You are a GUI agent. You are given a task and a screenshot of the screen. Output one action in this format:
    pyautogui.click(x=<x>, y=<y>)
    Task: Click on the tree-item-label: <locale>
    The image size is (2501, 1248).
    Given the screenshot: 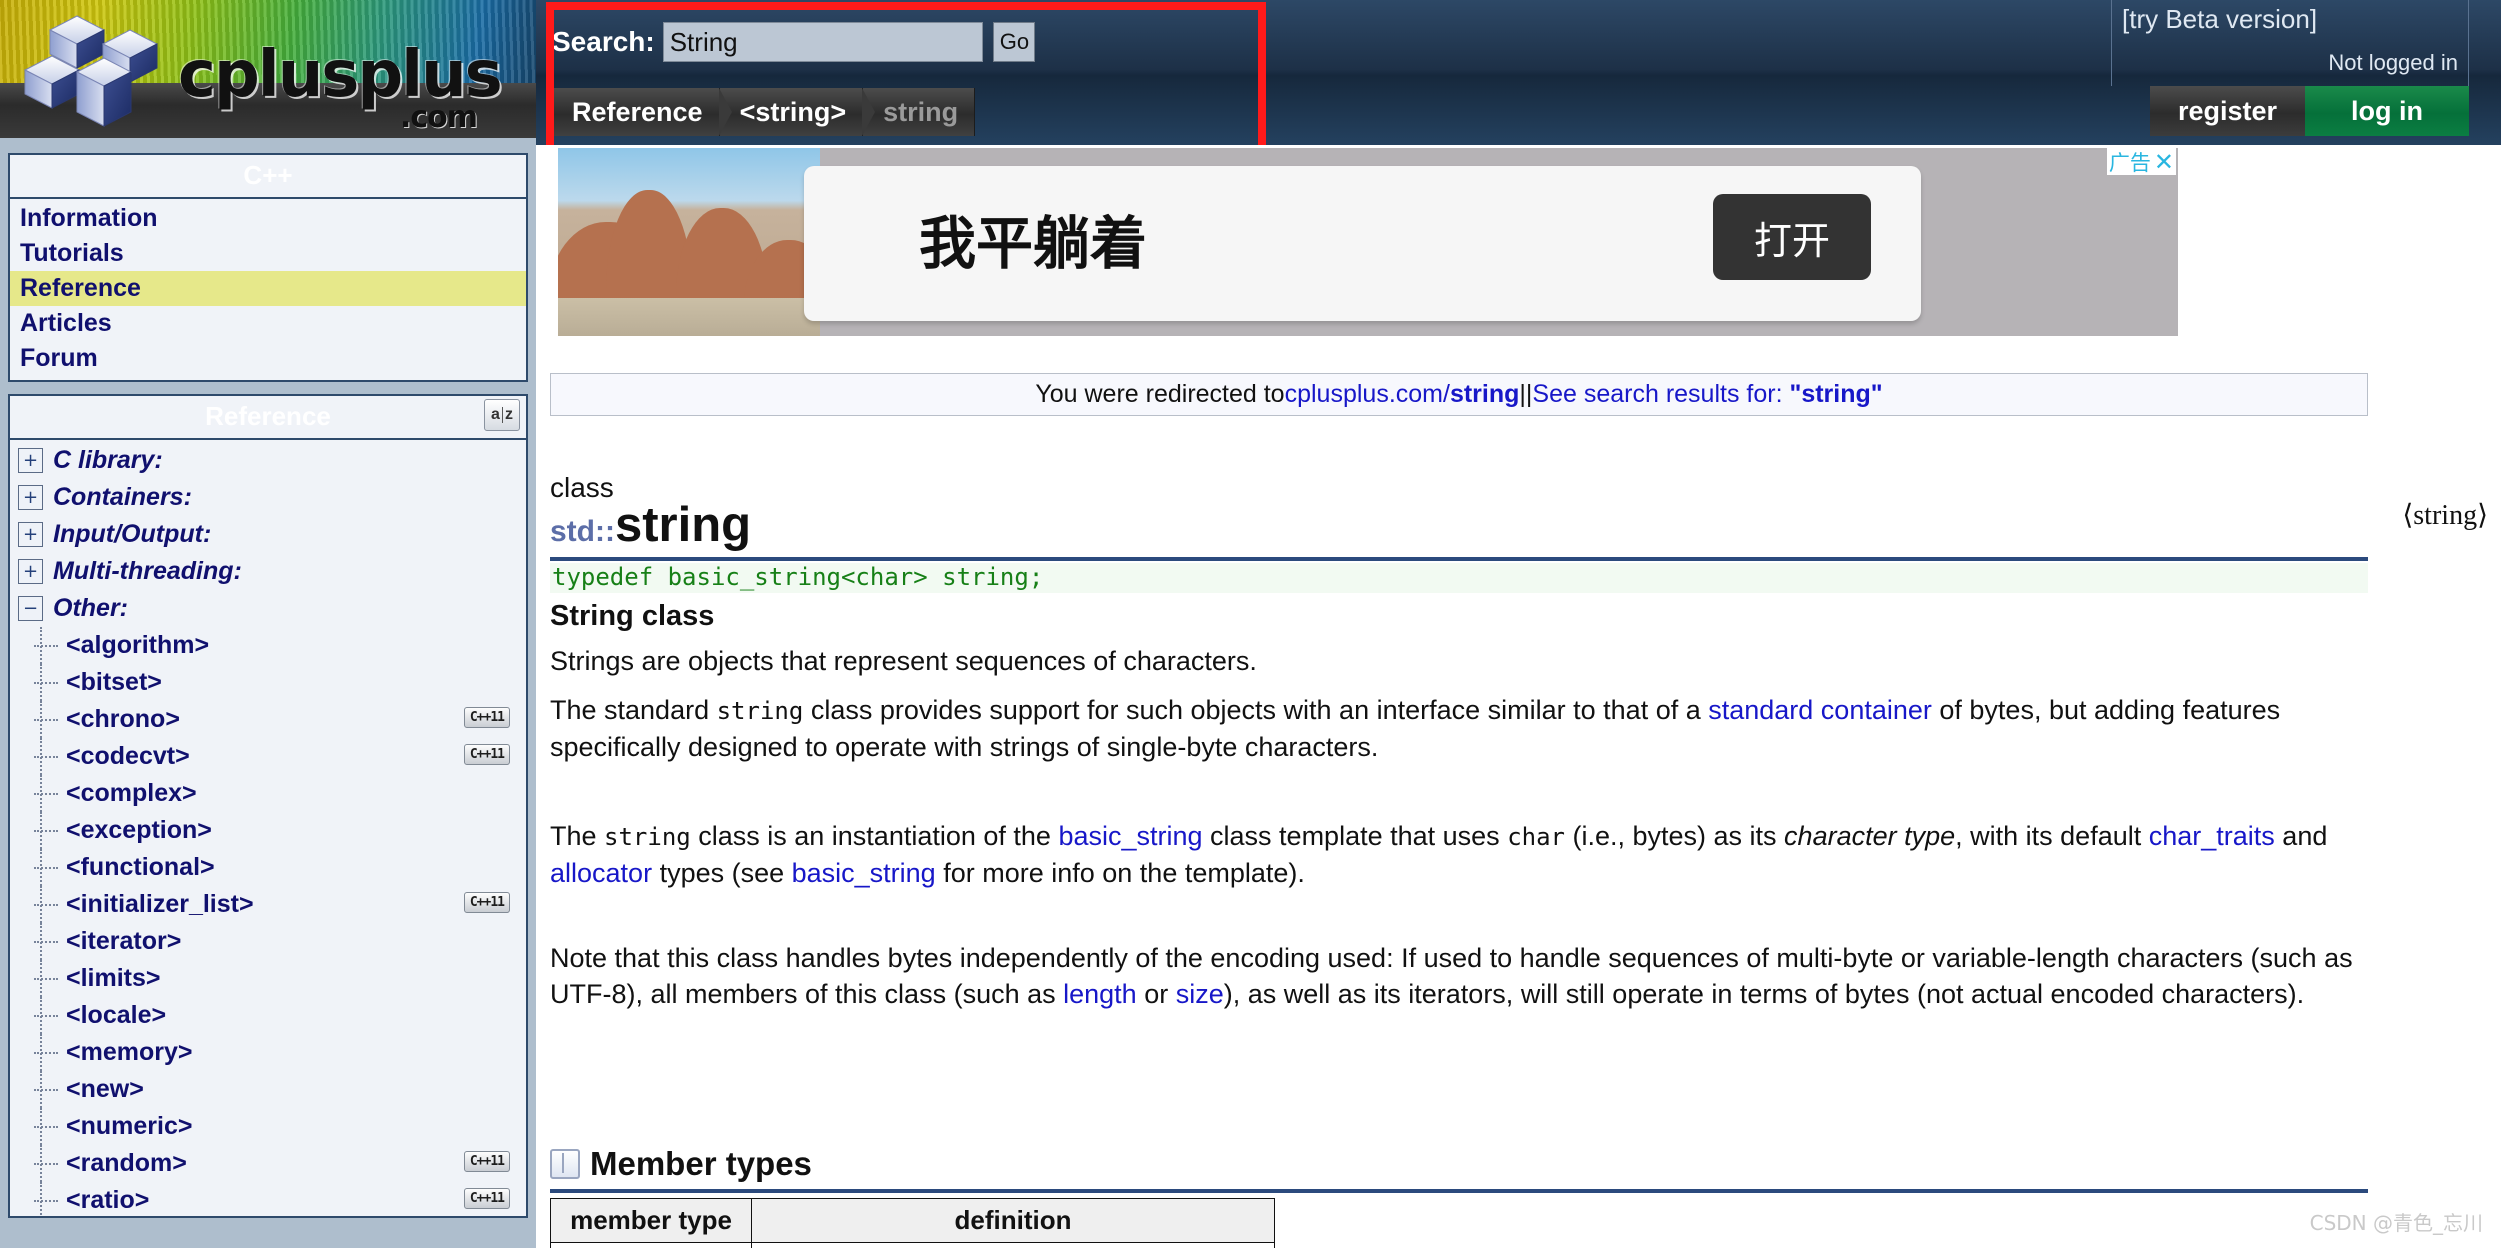 What is the action you would take?
    pyautogui.click(x=116, y=1015)
    